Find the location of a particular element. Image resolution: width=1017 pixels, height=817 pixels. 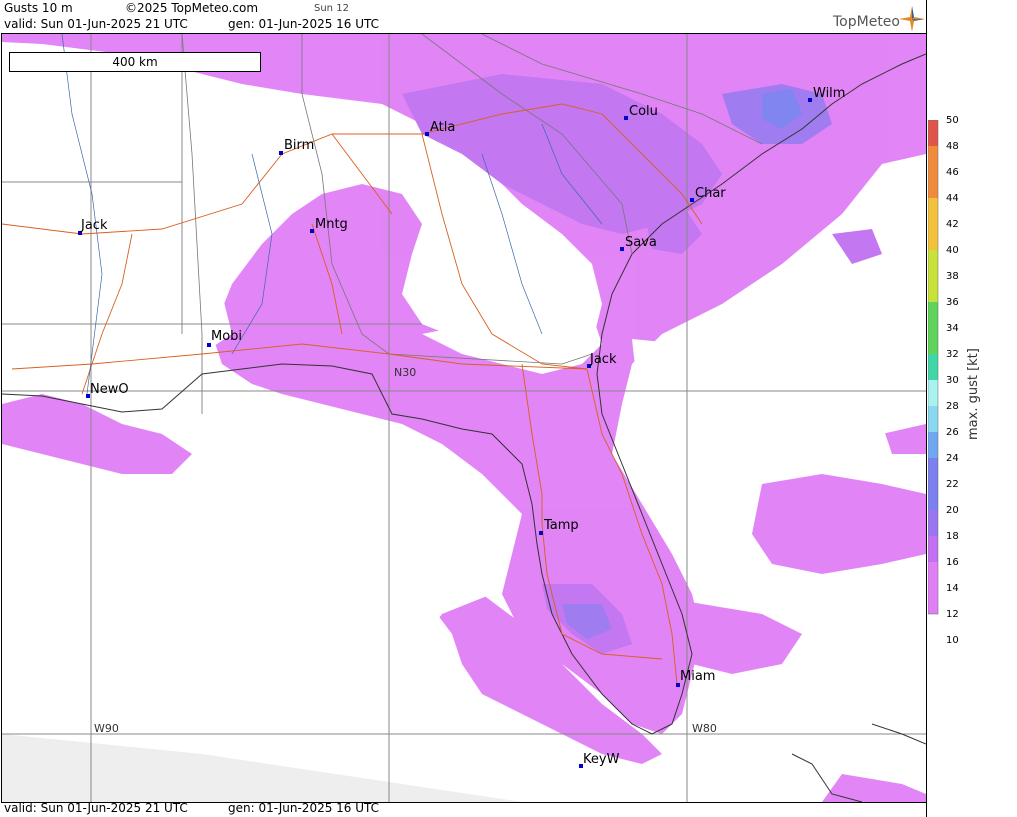

legend-title: max. gust [kt] is located at coordinates (973, 394).